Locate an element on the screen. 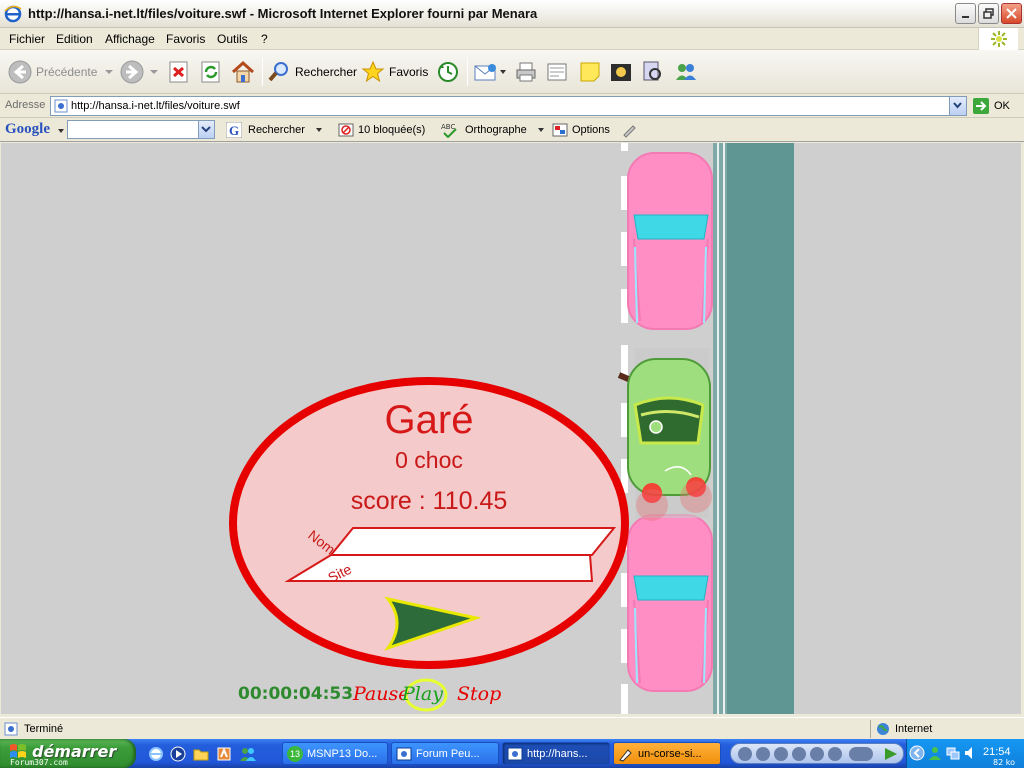 The height and width of the screenshot is (768, 1024). options-icon is located at coordinates (560, 130).